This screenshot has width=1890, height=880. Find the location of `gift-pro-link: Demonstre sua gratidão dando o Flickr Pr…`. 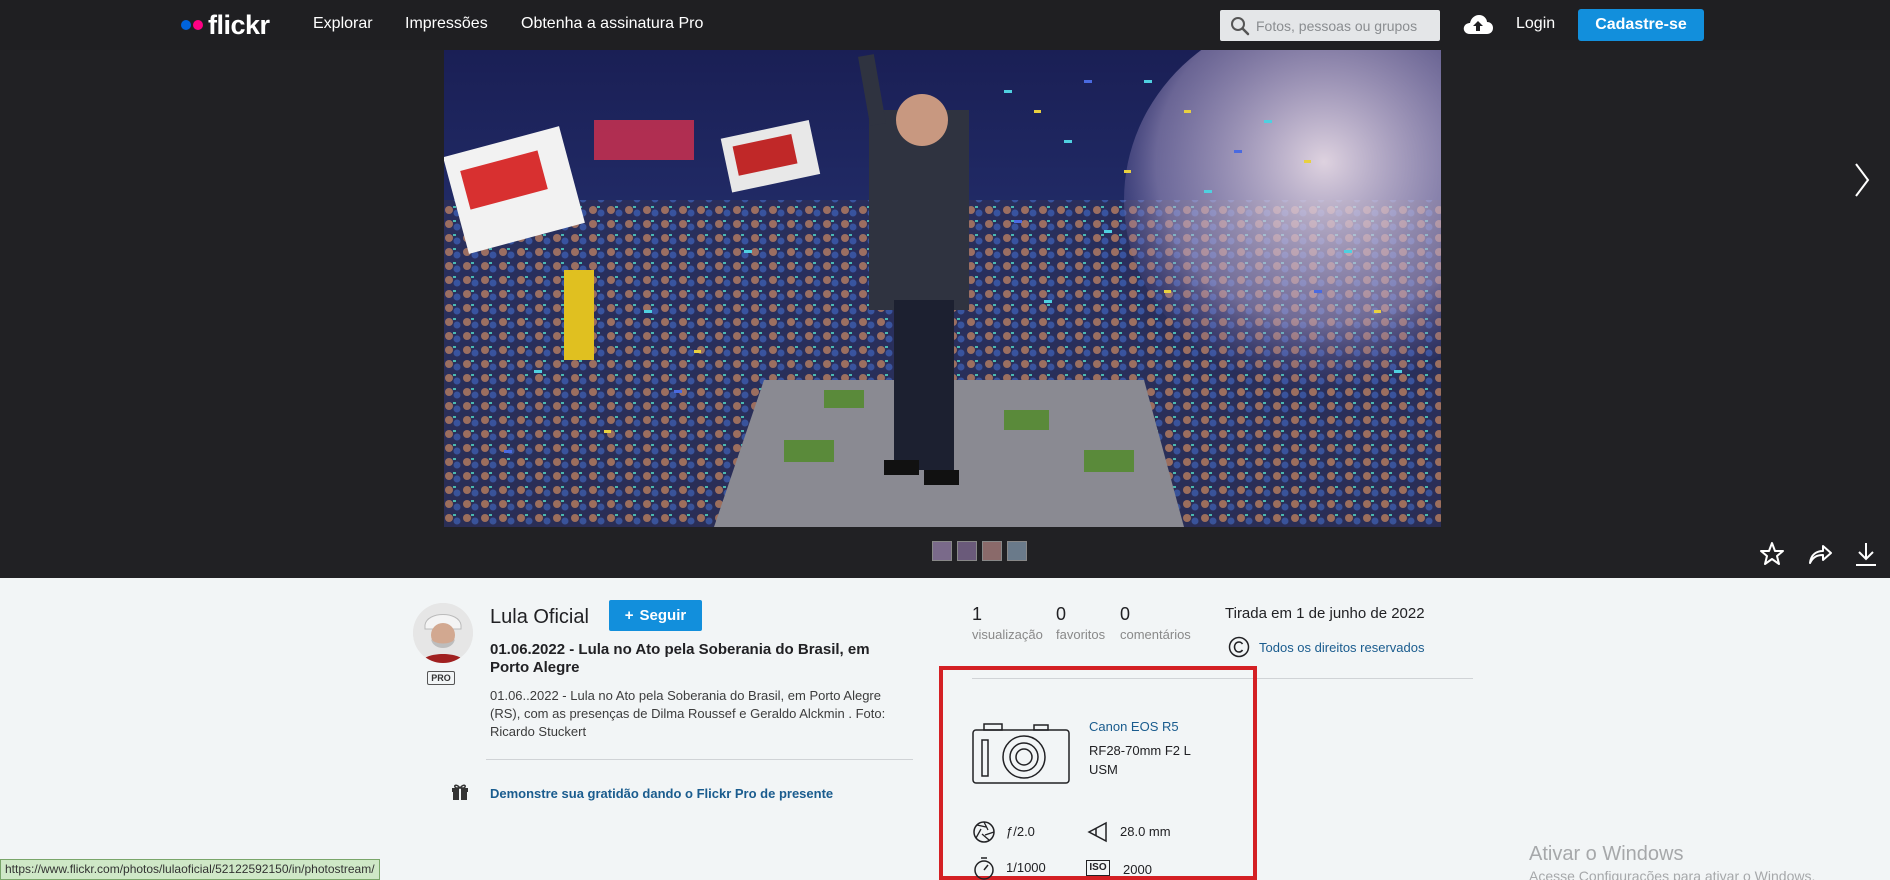

gift-pro-link: Demonstre sua gratidão dando o Flickr Pr… is located at coordinates (661, 793).